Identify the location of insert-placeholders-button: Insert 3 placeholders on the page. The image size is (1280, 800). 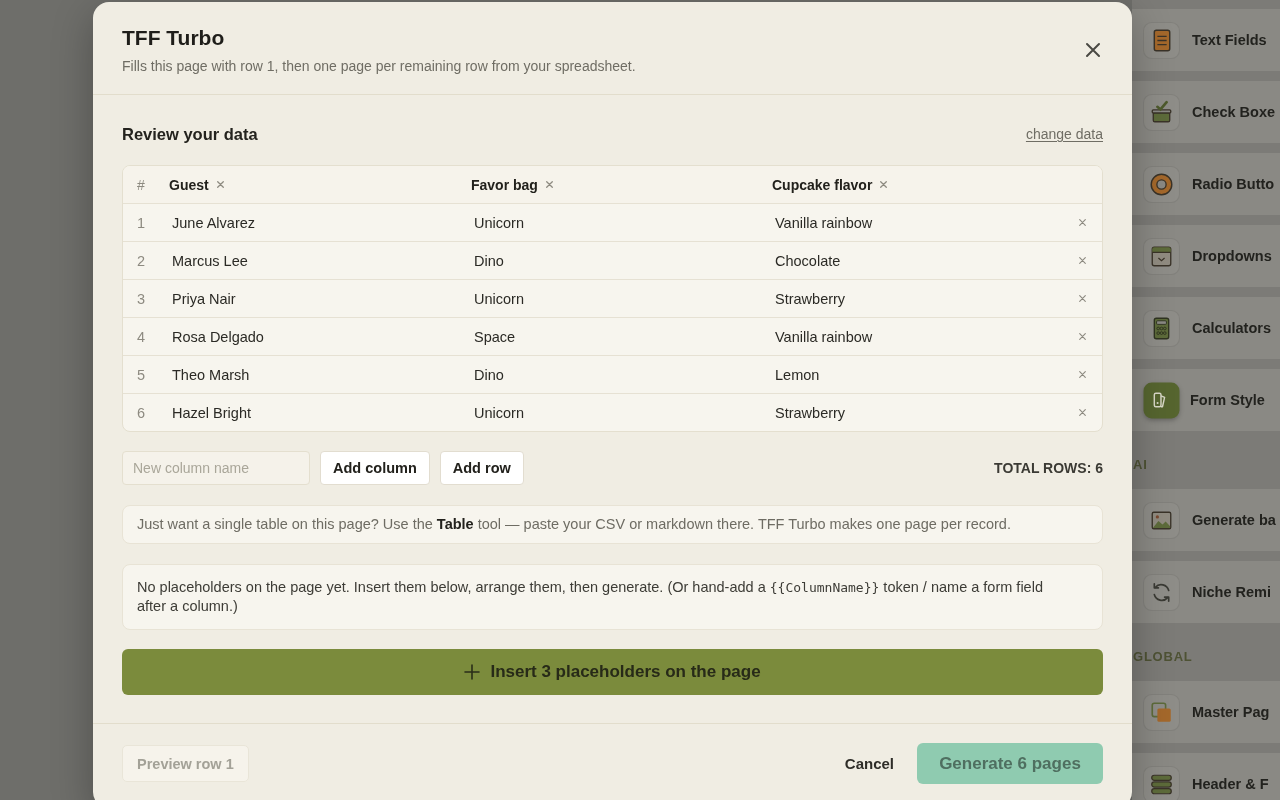
(612, 672).